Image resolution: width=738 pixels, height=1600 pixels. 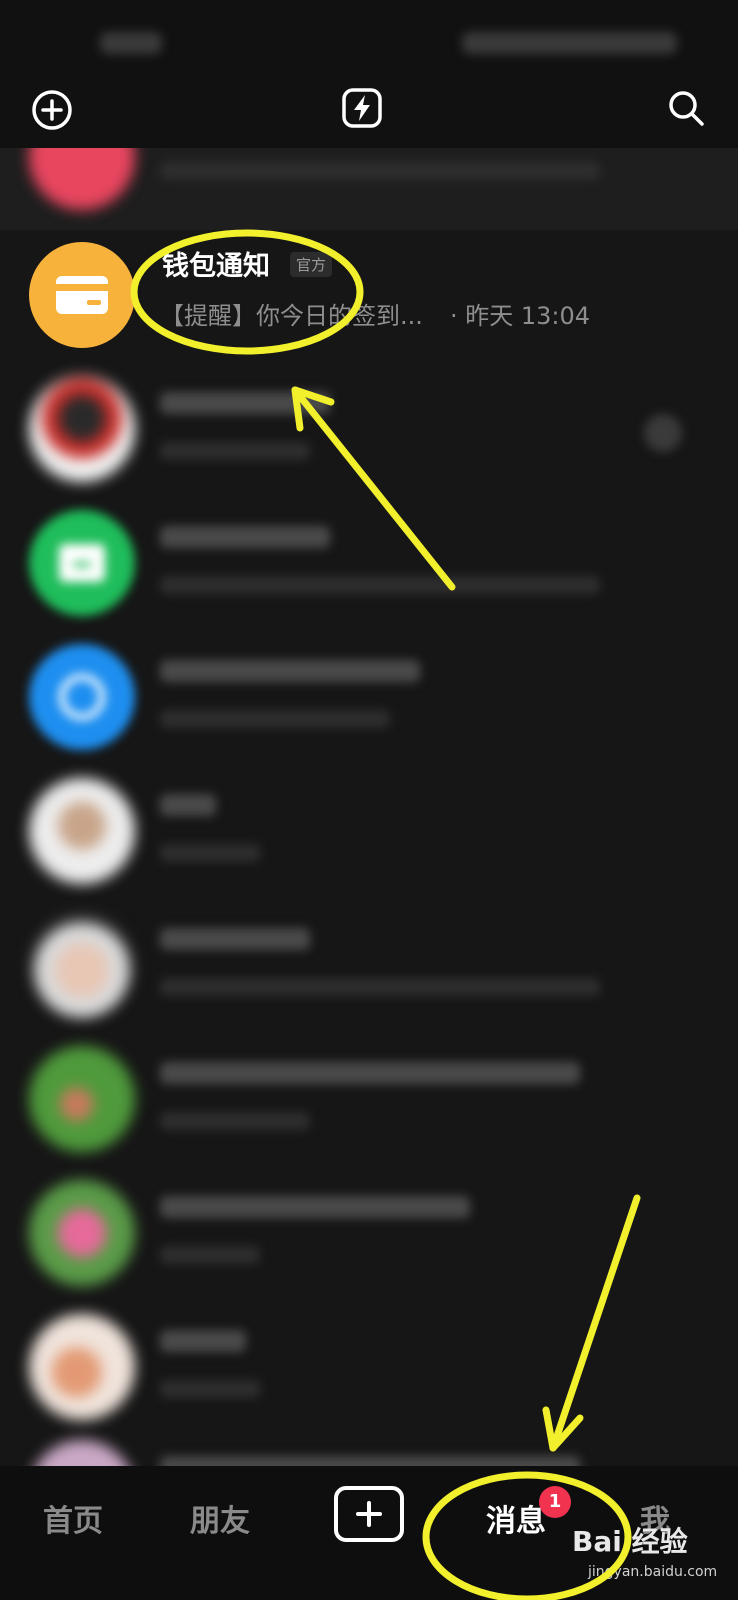 I want to click on card-icon, so click(x=82, y=295).